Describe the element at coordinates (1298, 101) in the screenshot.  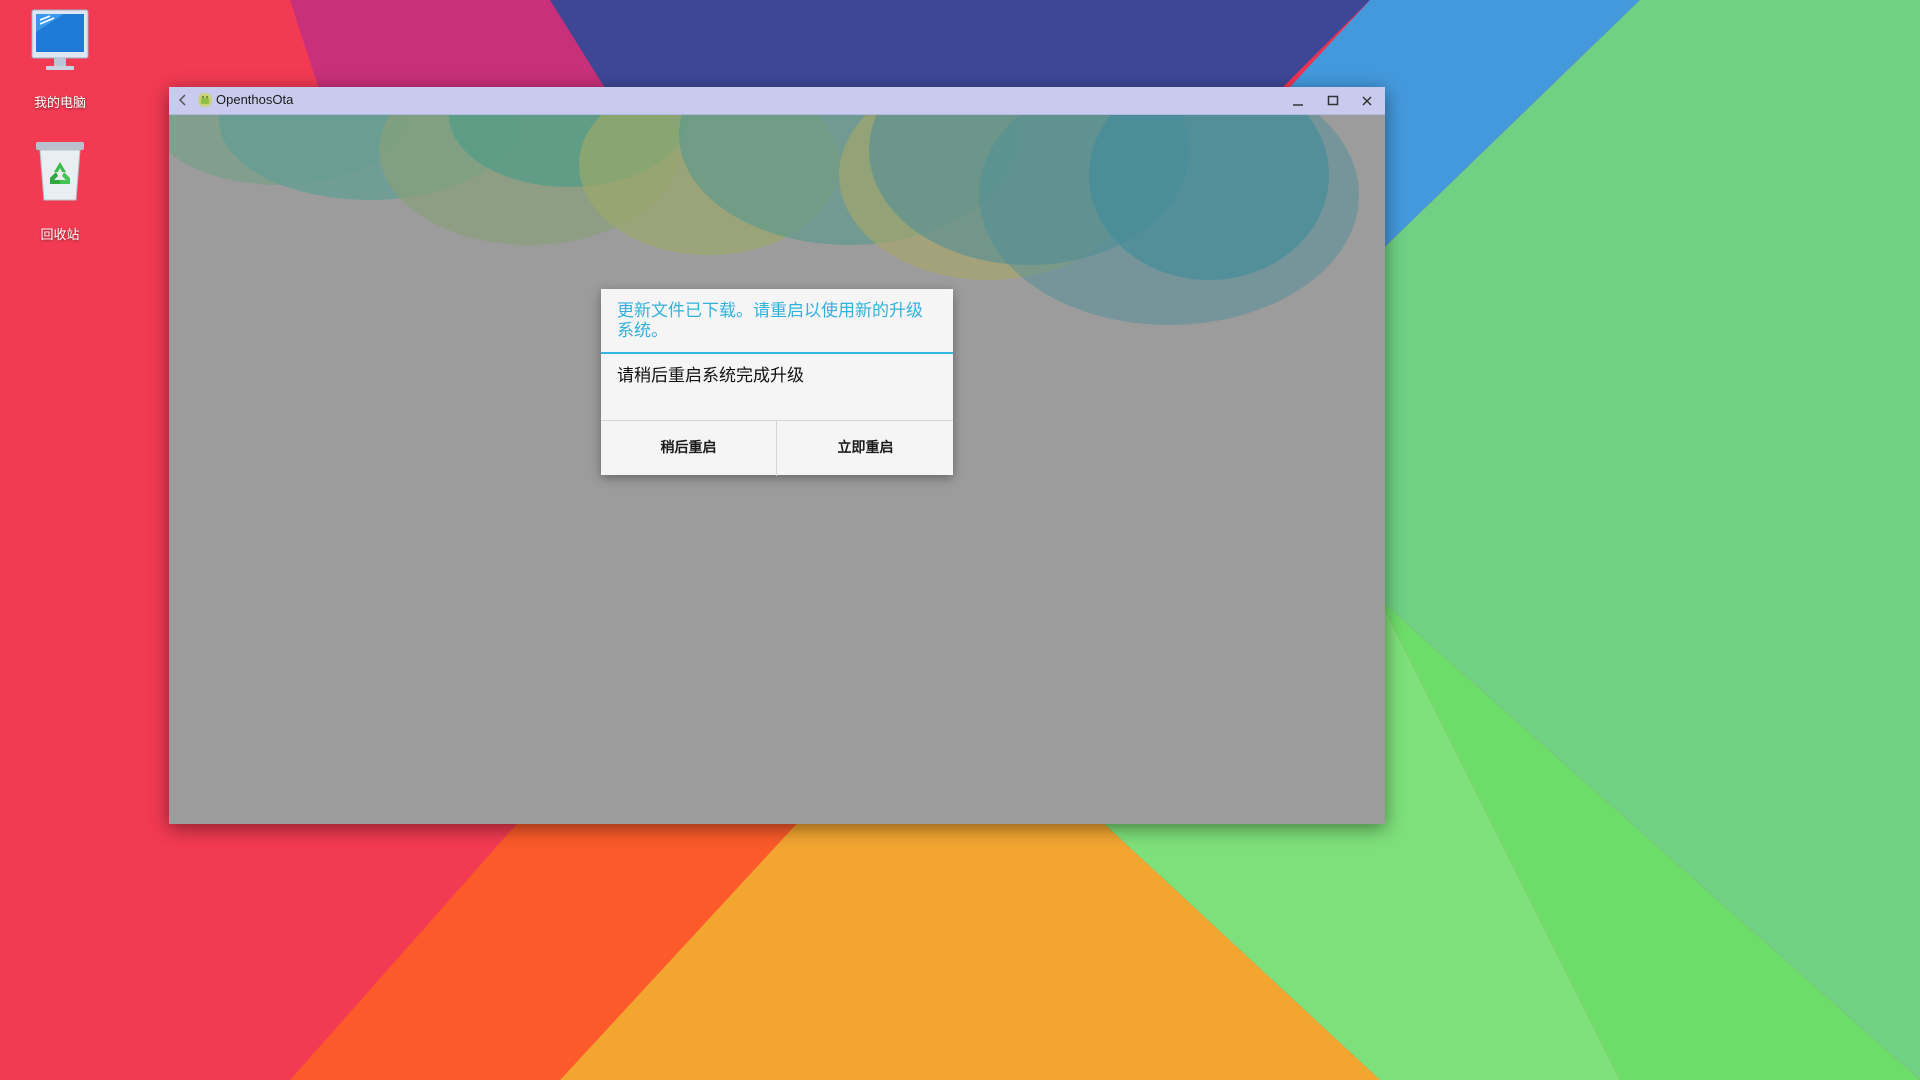
I see `minimize-icon` at that location.